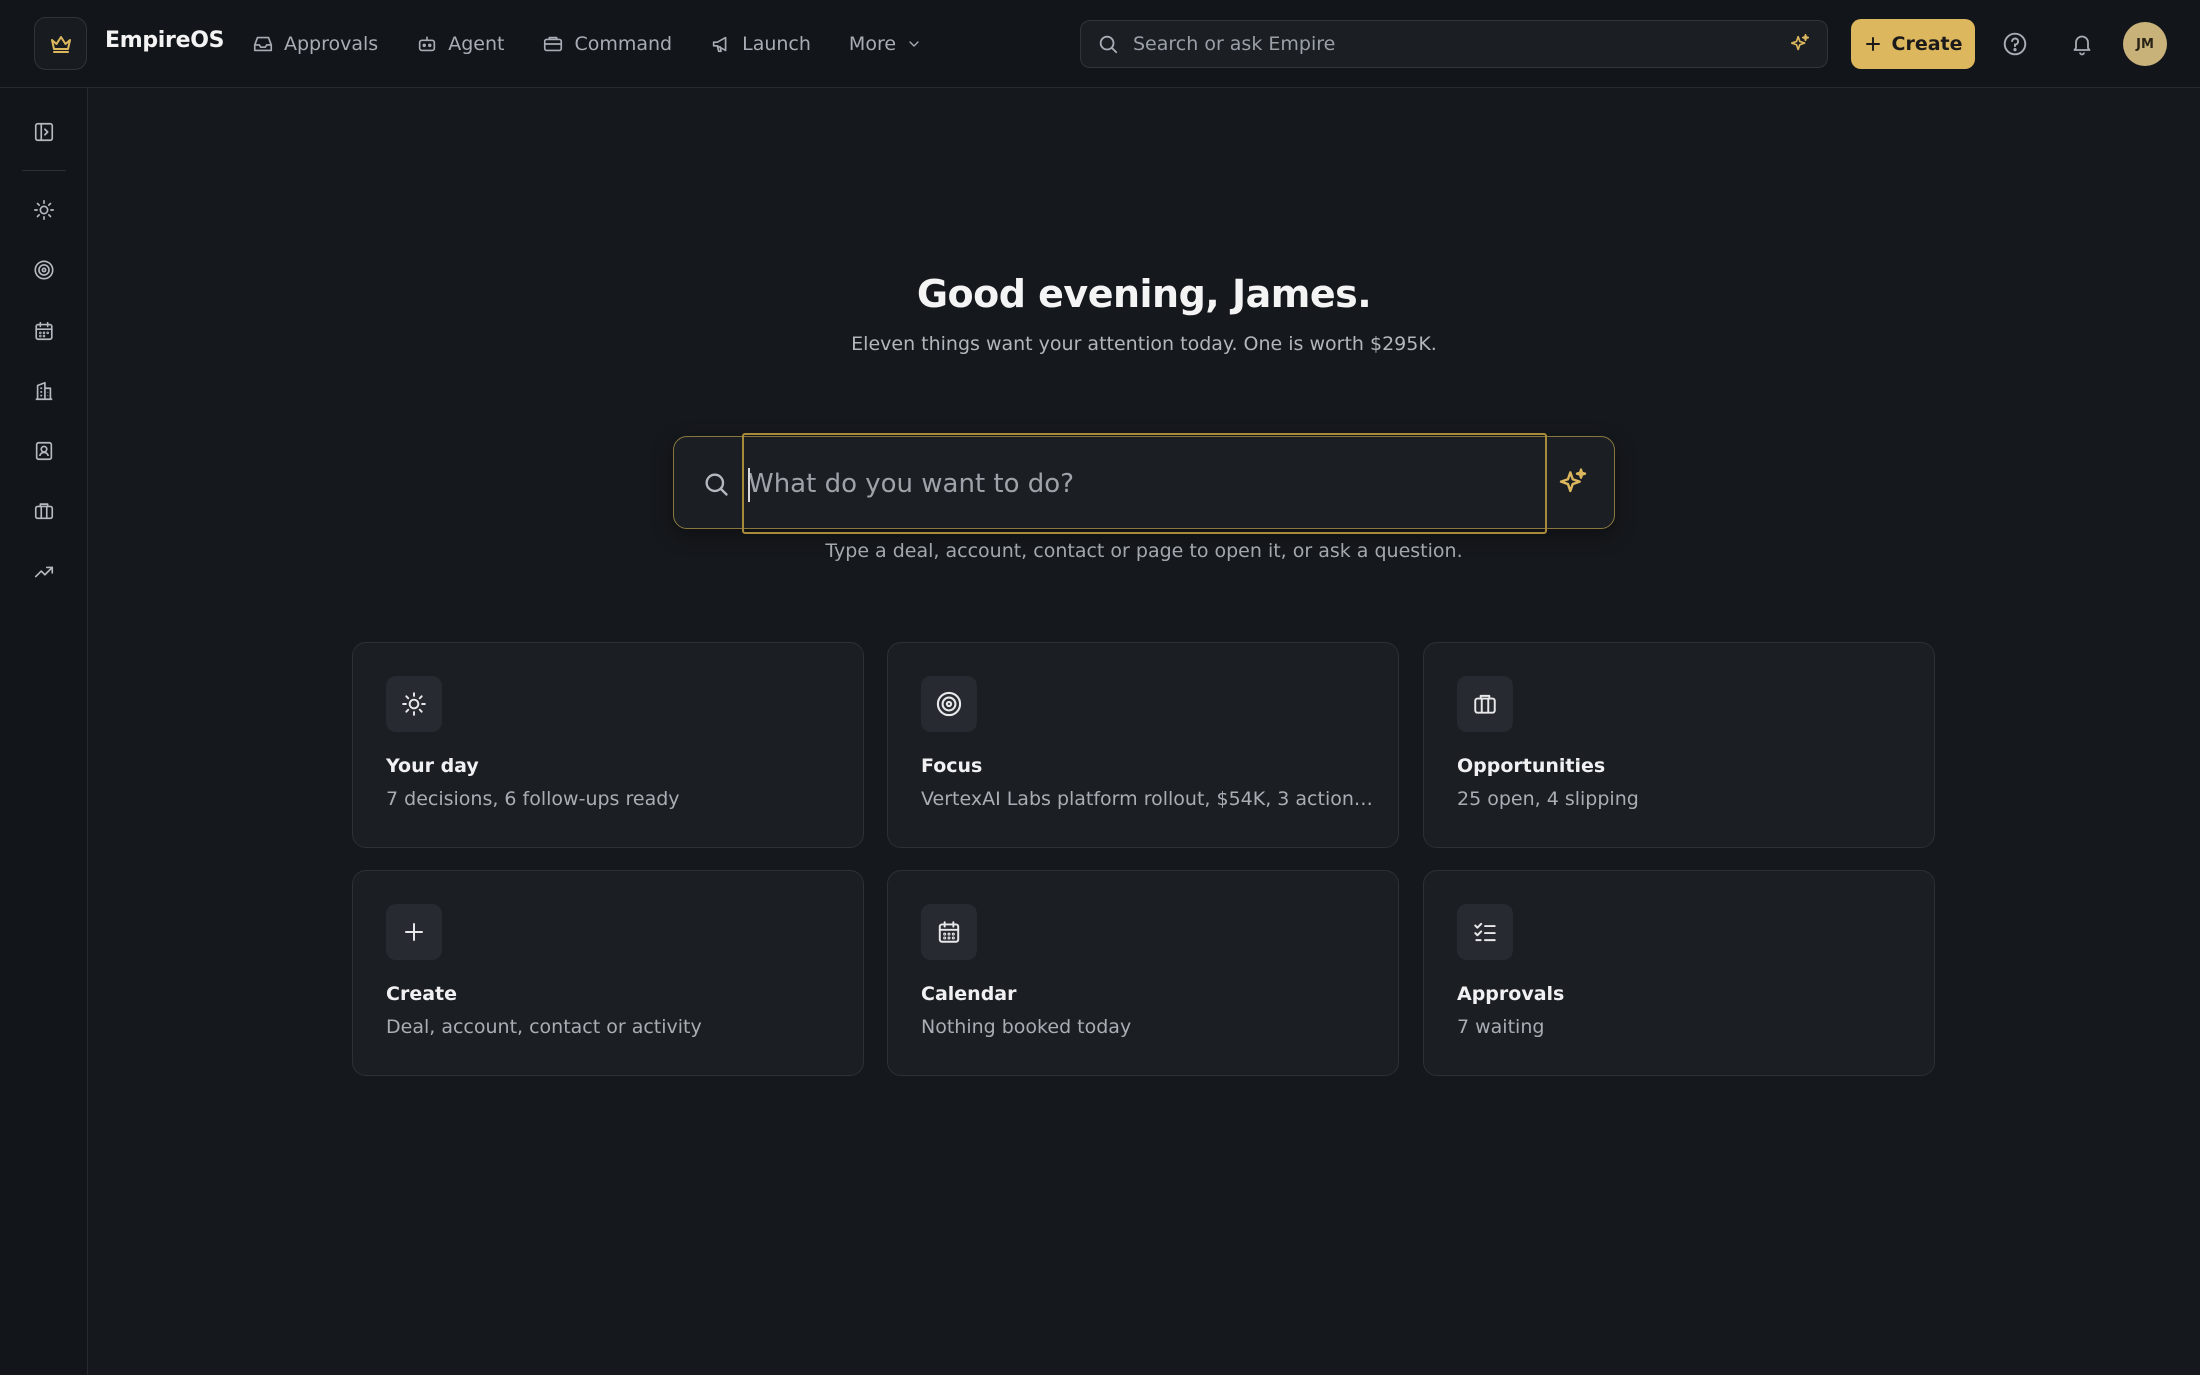  I want to click on nav-launch-label: Launch, so click(776, 44).